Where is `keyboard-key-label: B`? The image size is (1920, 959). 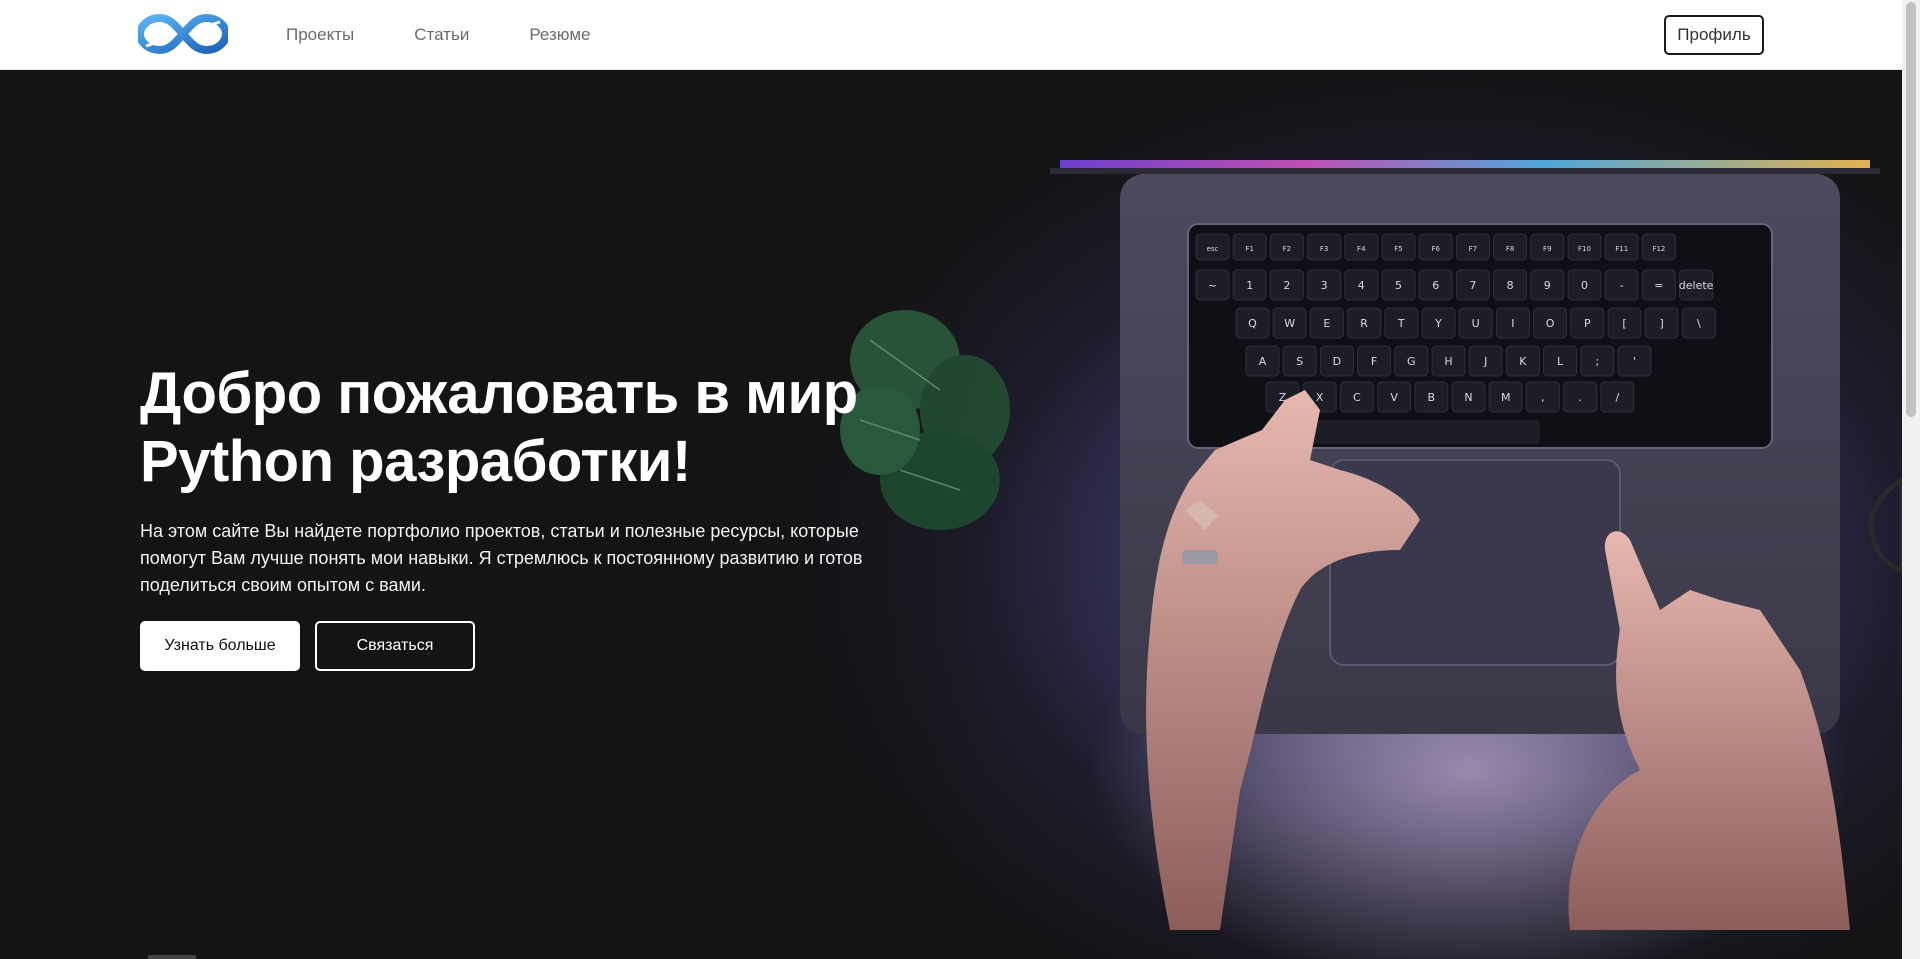
keyboard-key-label: B is located at coordinates (1432, 397).